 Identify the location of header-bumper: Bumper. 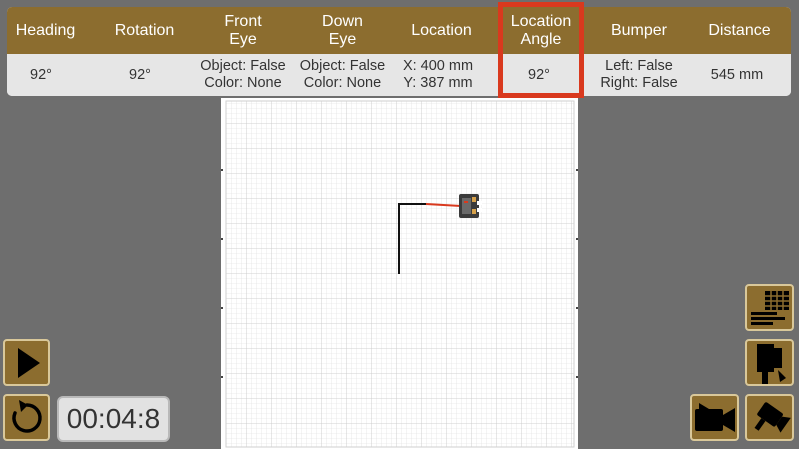
(639, 30).